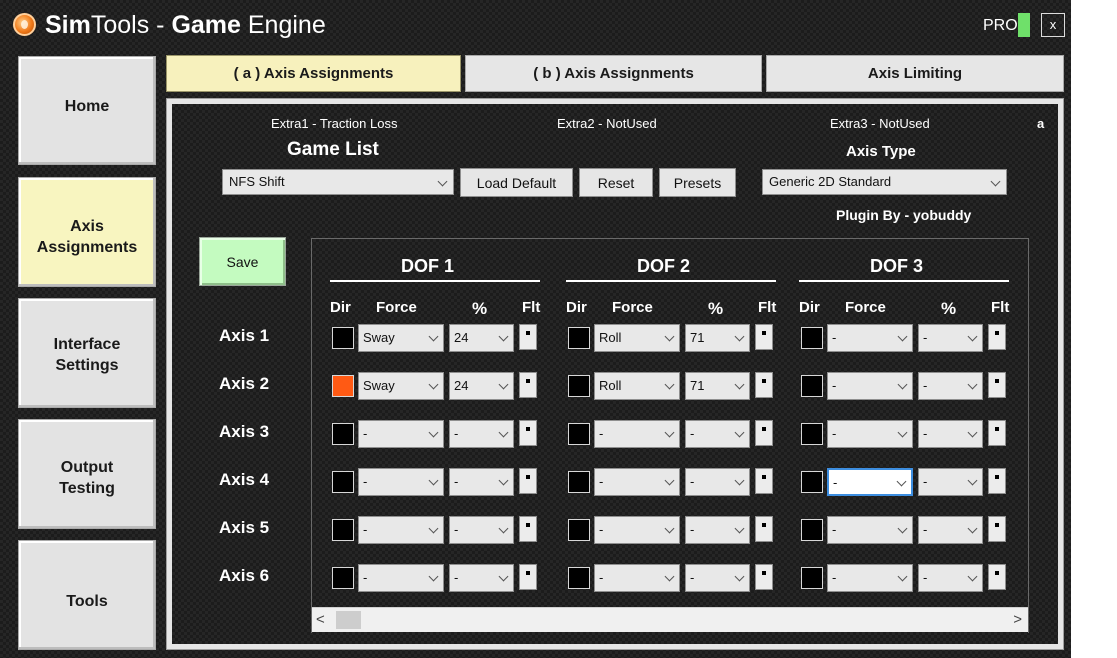 The height and width of the screenshot is (658, 1117). Describe the element at coordinates (613, 73) in the screenshot. I see `tab-b-axis-assignments: ( b ) Axis Assignments` at that location.